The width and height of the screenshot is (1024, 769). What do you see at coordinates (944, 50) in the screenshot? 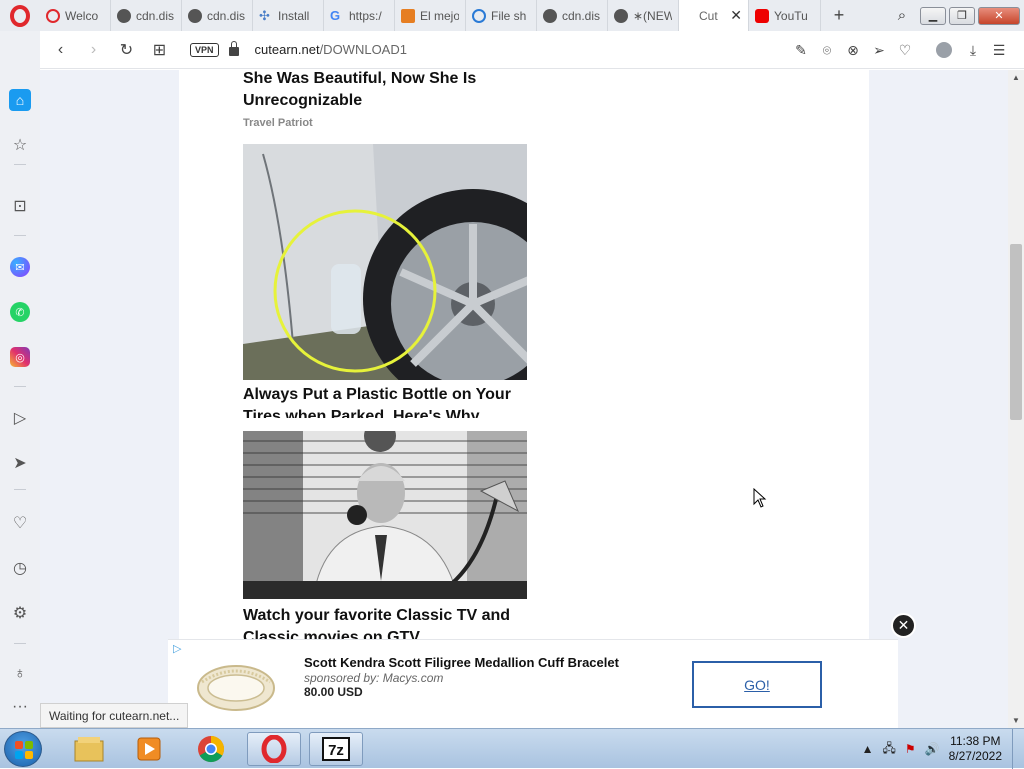
I see `profile-avatar` at bounding box center [944, 50].